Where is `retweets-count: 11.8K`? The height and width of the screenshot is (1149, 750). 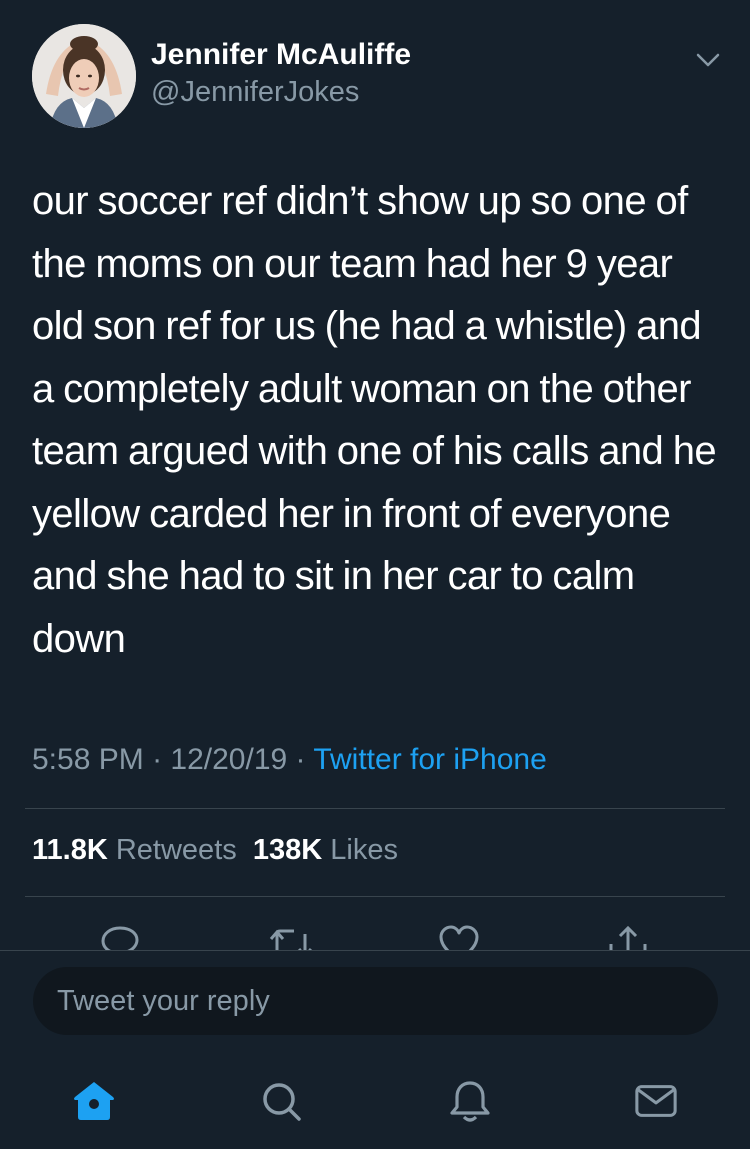
retweets-count: 11.8K is located at coordinates (70, 850).